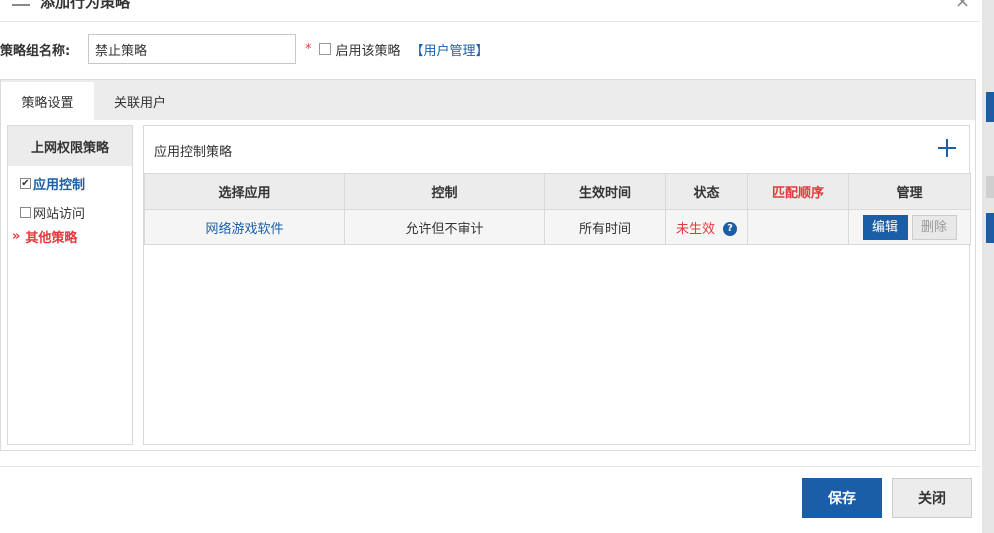 Image resolution: width=994 pixels, height=533 pixels. What do you see at coordinates (59, 212) in the screenshot?
I see `website-access-label: 网站访问` at bounding box center [59, 212].